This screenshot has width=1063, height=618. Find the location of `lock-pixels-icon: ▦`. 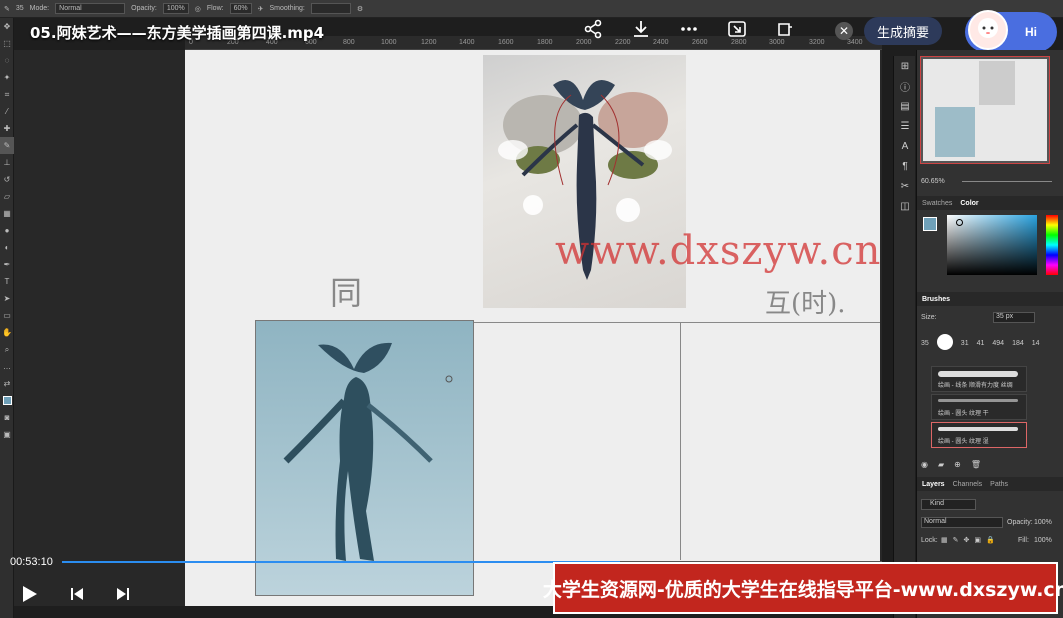

lock-pixels-icon: ▦ is located at coordinates (944, 540).